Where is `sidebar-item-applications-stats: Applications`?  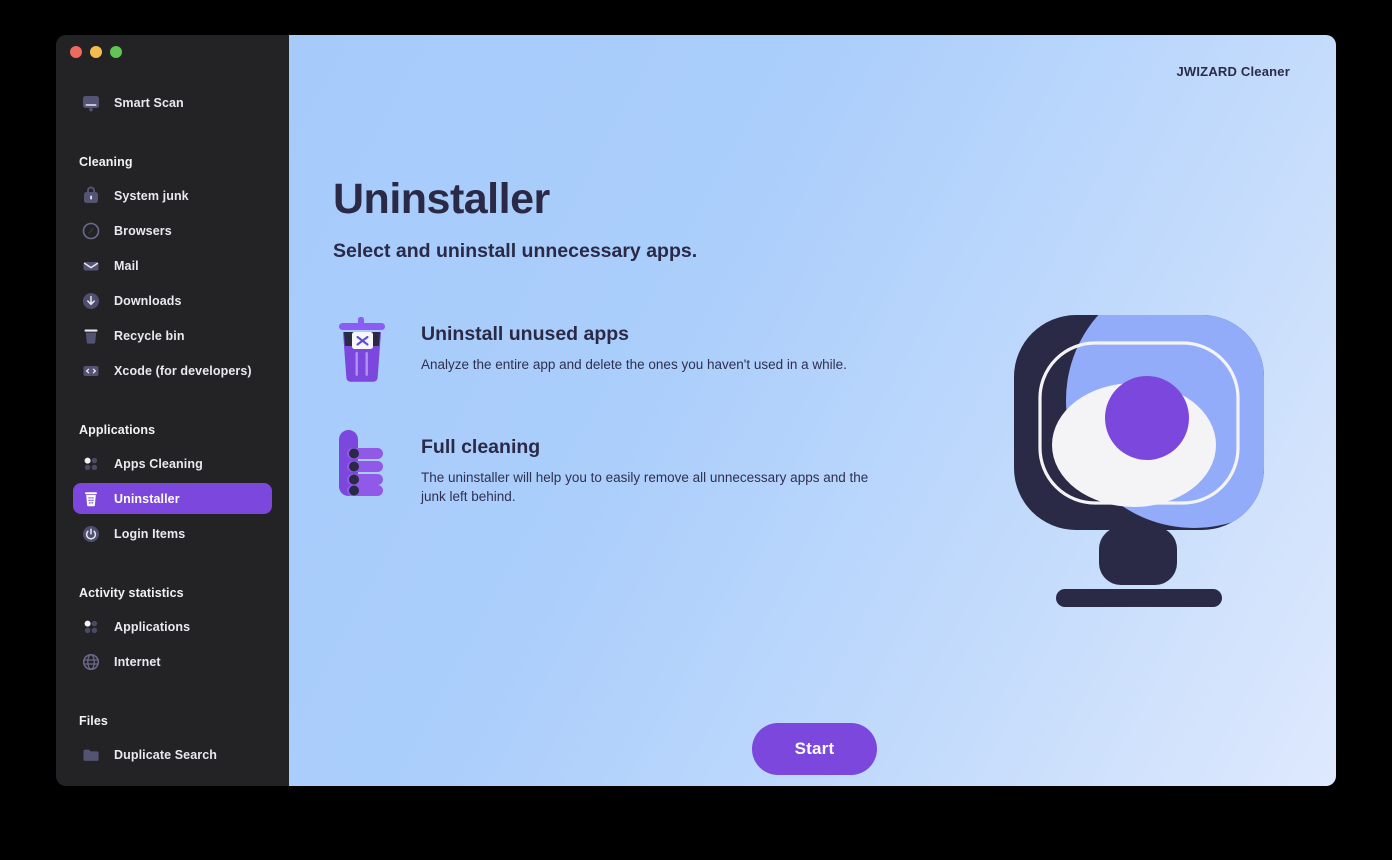
sidebar-item-applications-stats: Applications is located at coordinates (172, 626).